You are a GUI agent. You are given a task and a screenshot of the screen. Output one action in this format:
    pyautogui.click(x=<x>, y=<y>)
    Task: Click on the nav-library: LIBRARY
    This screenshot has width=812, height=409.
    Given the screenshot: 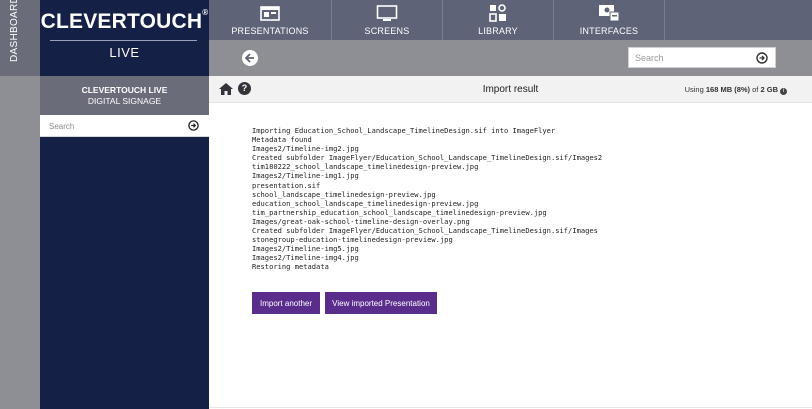 What is the action you would take?
    pyautogui.click(x=498, y=20)
    